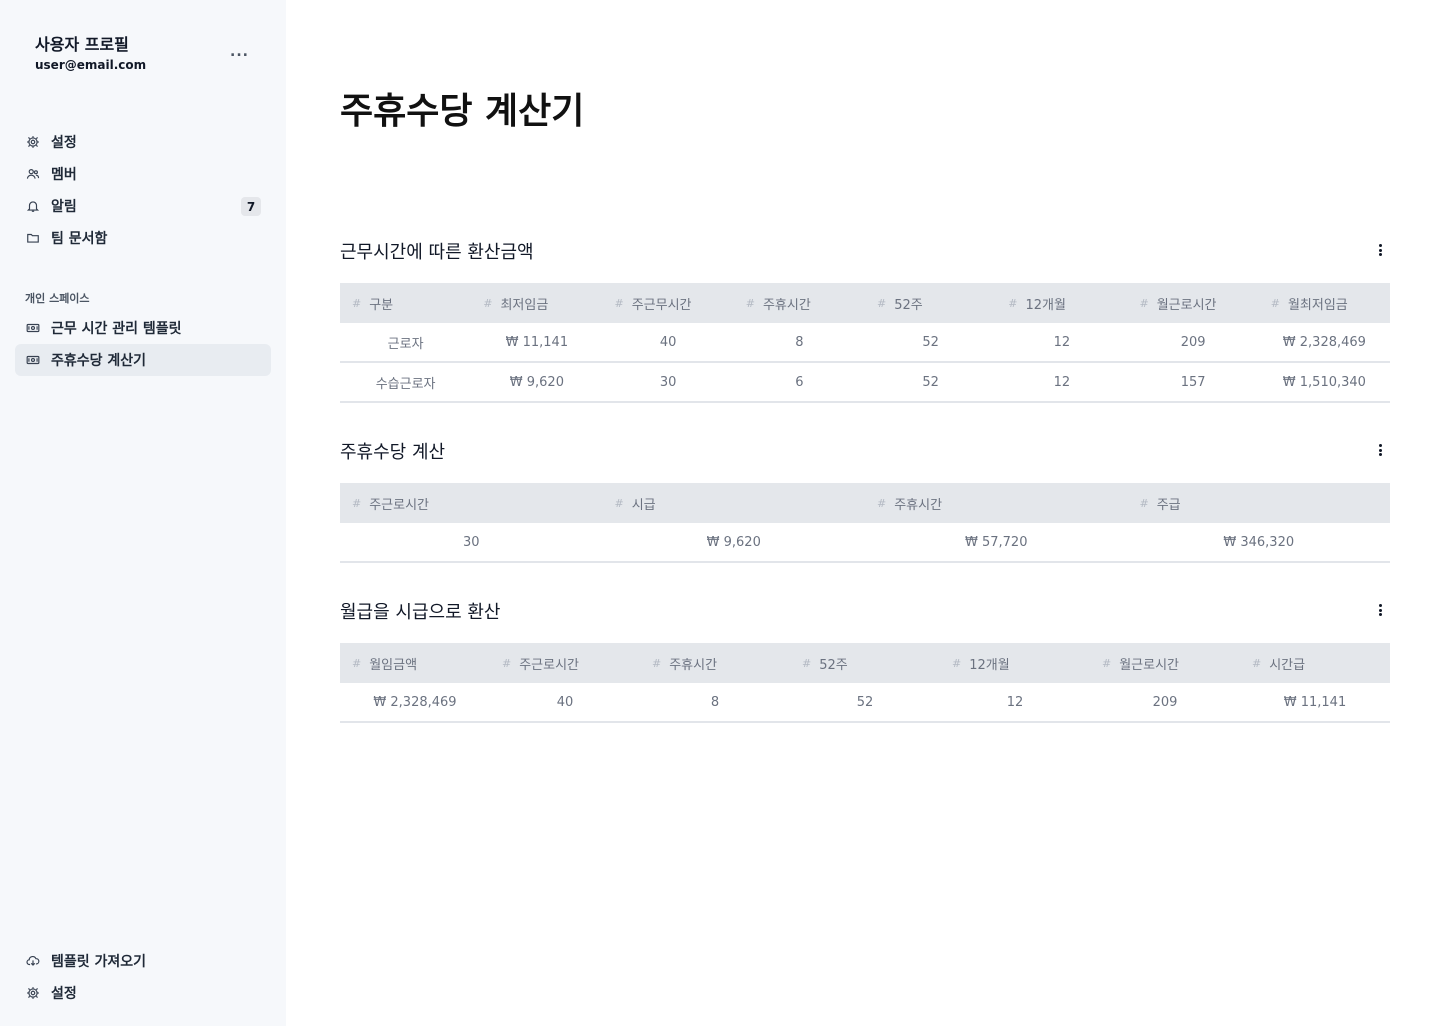 The image size is (1440, 1026). I want to click on column-header: # 월최저임금, so click(1324, 303).